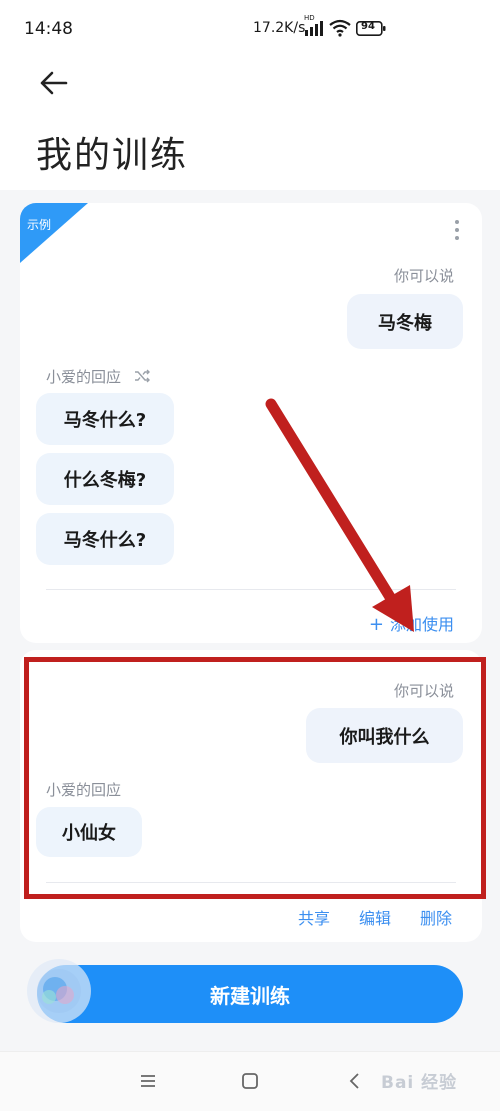 This screenshot has width=500, height=1111. I want to click on plus-icon: +, so click(376, 624).